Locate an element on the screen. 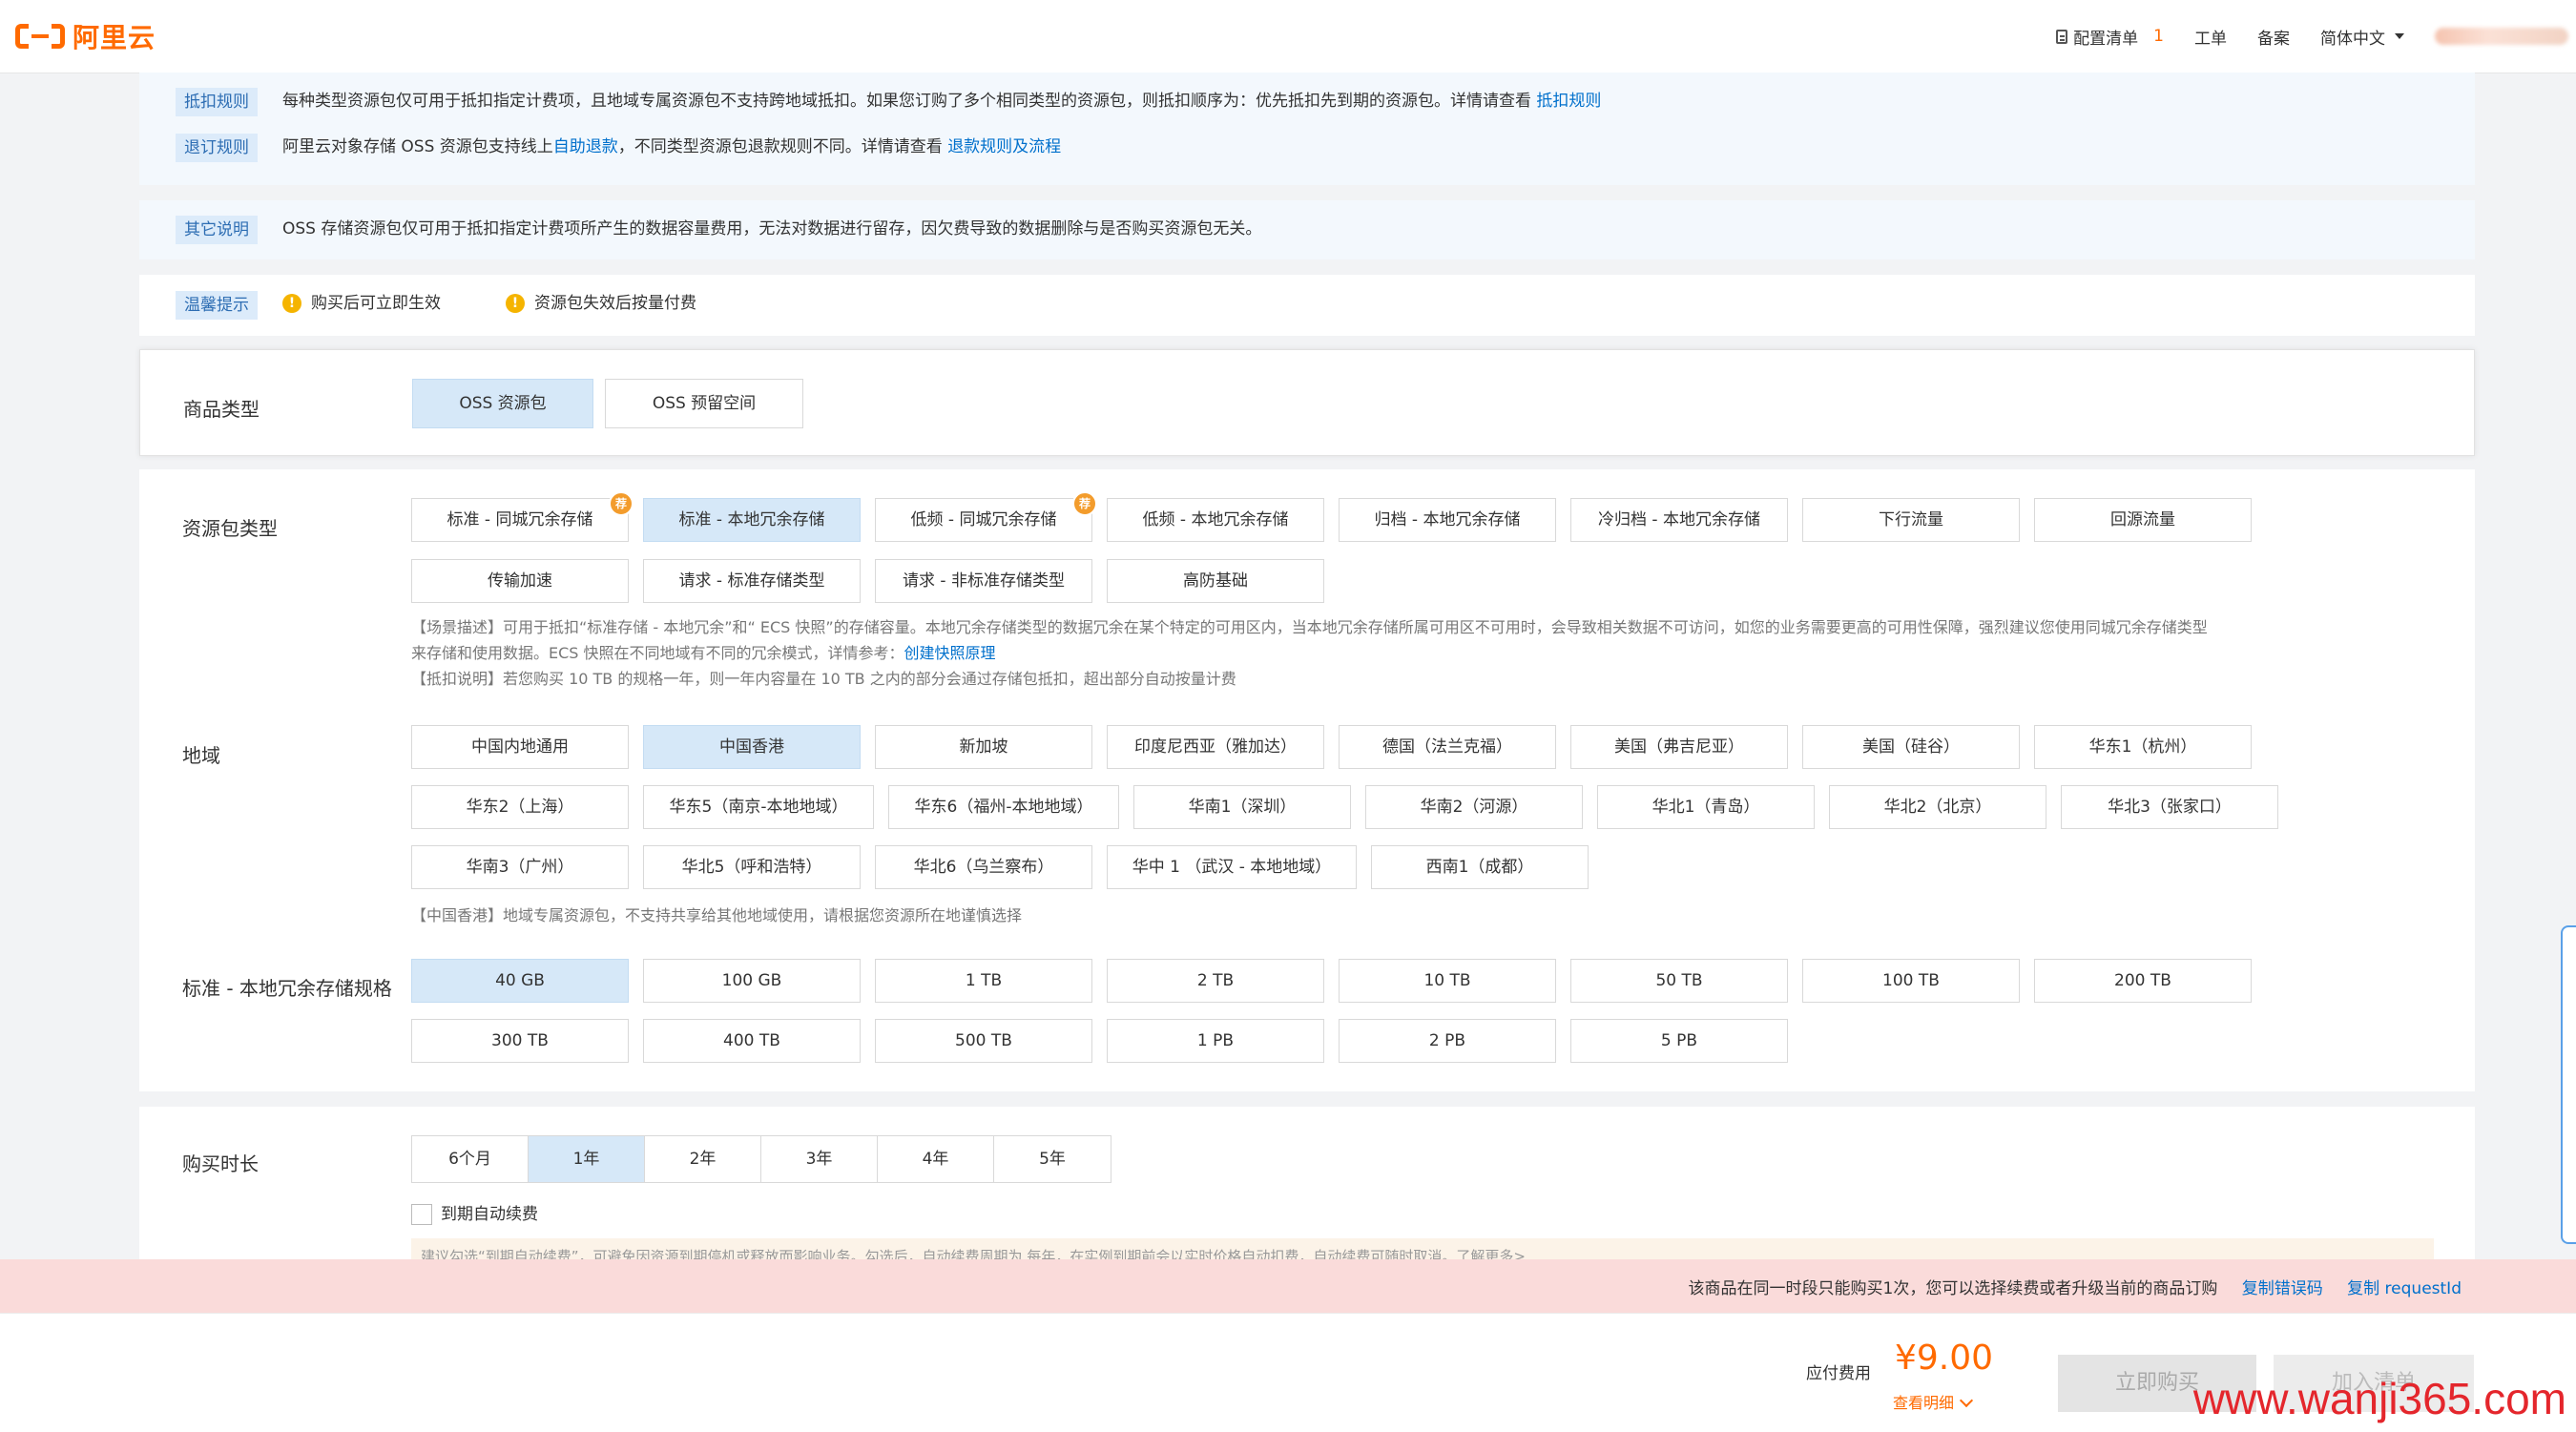 The height and width of the screenshot is (1432, 2576). option-label: 请求 - 标准存储类型 is located at coordinates (751, 581).